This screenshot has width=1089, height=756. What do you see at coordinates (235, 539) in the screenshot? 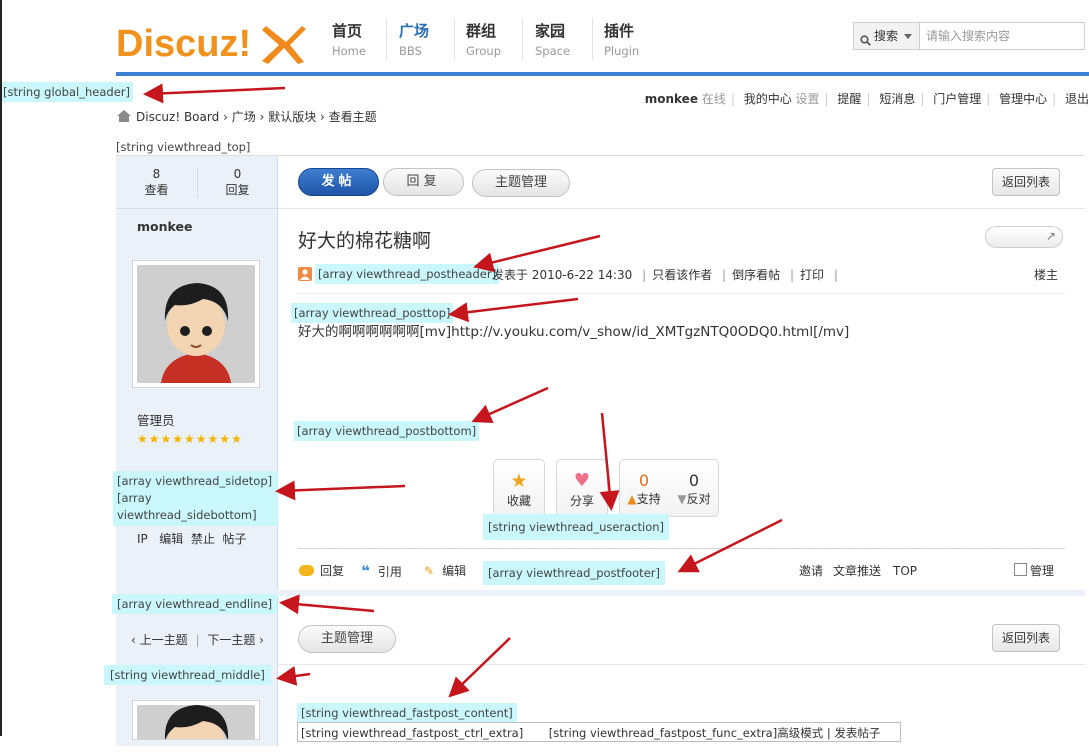
I see `author-posts-link: 帖子` at bounding box center [235, 539].